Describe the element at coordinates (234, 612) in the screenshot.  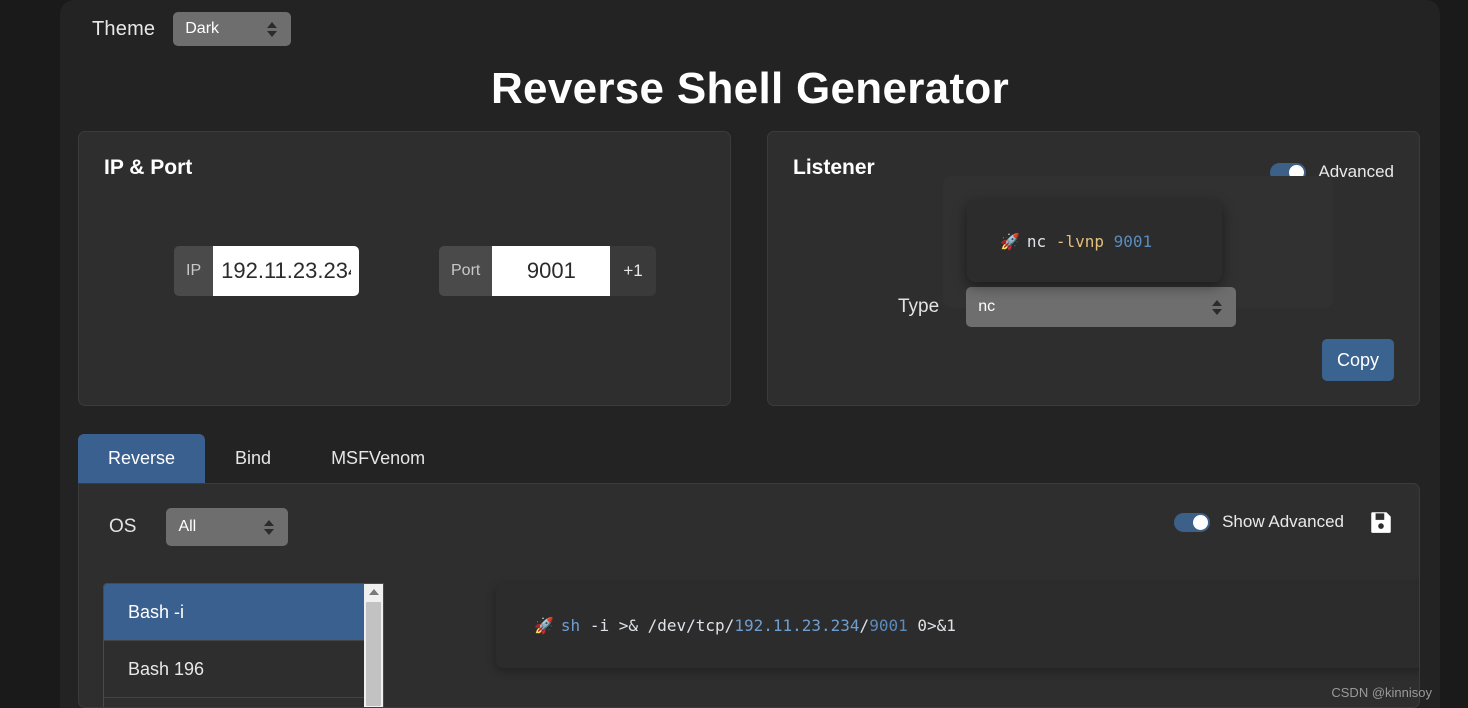
I see `list-item: Bash -i` at that location.